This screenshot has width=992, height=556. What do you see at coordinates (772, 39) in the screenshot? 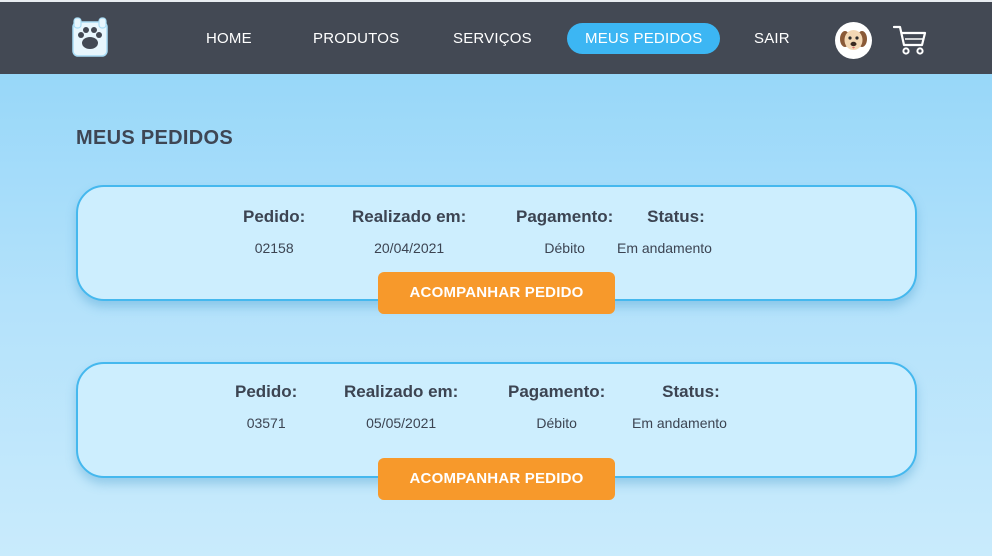
I see `nav-sair: SAIR` at bounding box center [772, 39].